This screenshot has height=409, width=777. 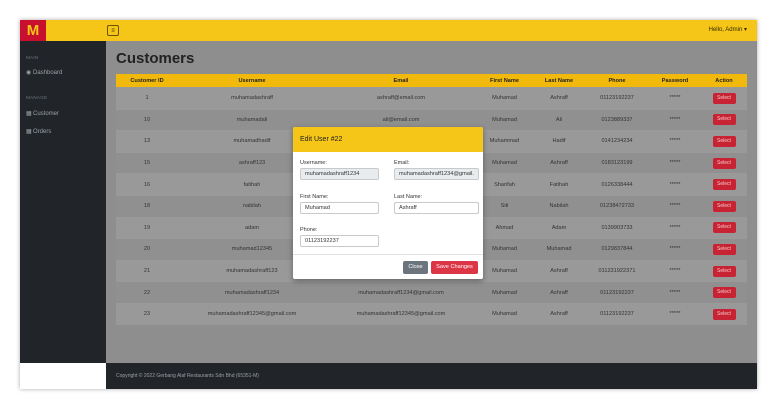 I want to click on sidebar-item-label: Dashboard, so click(x=48, y=73).